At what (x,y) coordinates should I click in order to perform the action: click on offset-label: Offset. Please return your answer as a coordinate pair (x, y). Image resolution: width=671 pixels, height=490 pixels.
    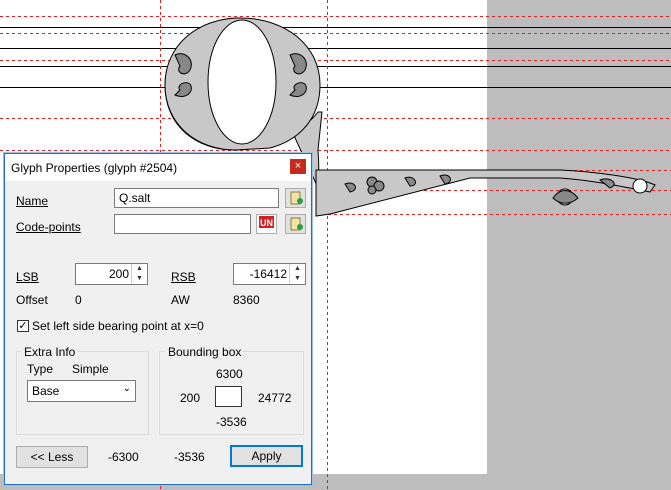
    Looking at the image, I should click on (32, 300).